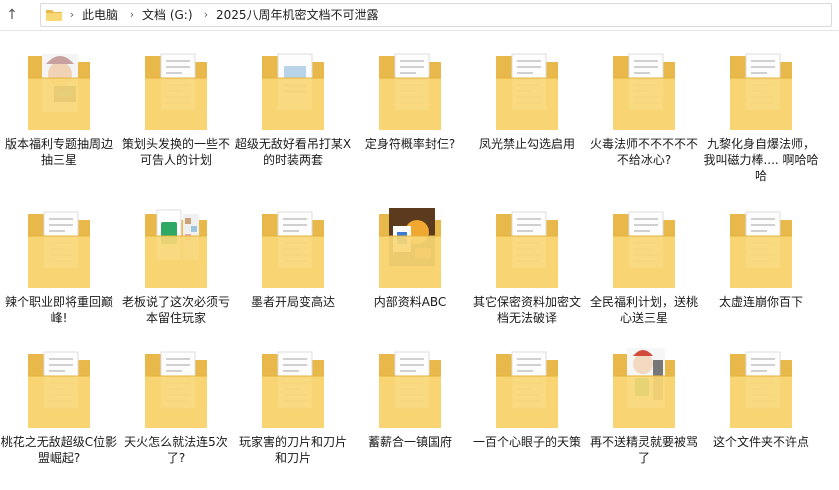 The width and height of the screenshot is (839, 490). I want to click on folder-label: 火毒法师不不不不不不给冰心?, so click(643, 152).